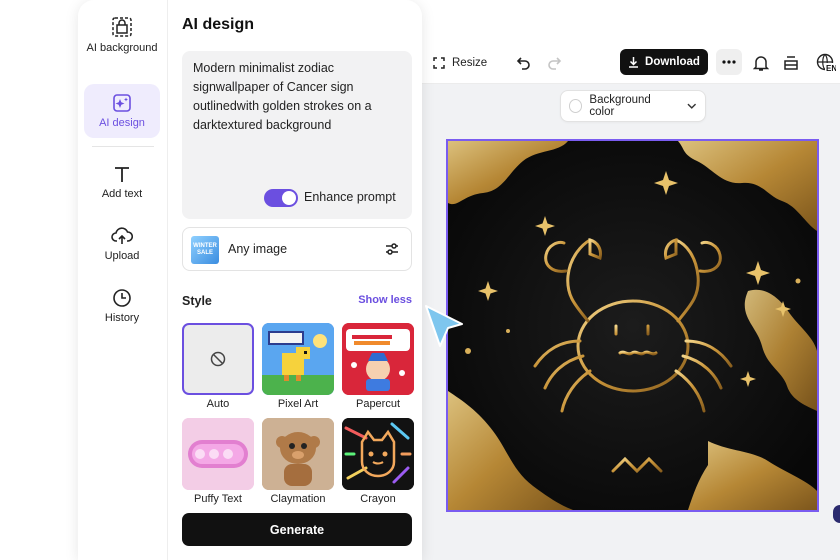 The image size is (840, 560). I want to click on style-card-auto: Auto, so click(218, 366).